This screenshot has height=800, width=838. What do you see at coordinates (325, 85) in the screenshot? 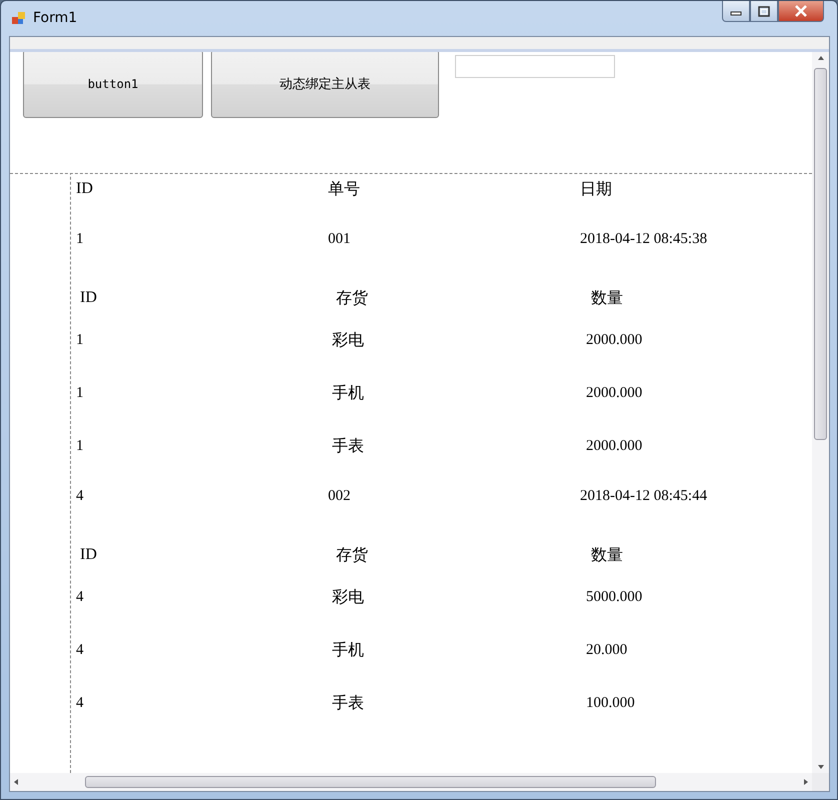
I see `button: 动态绑定主从表` at bounding box center [325, 85].